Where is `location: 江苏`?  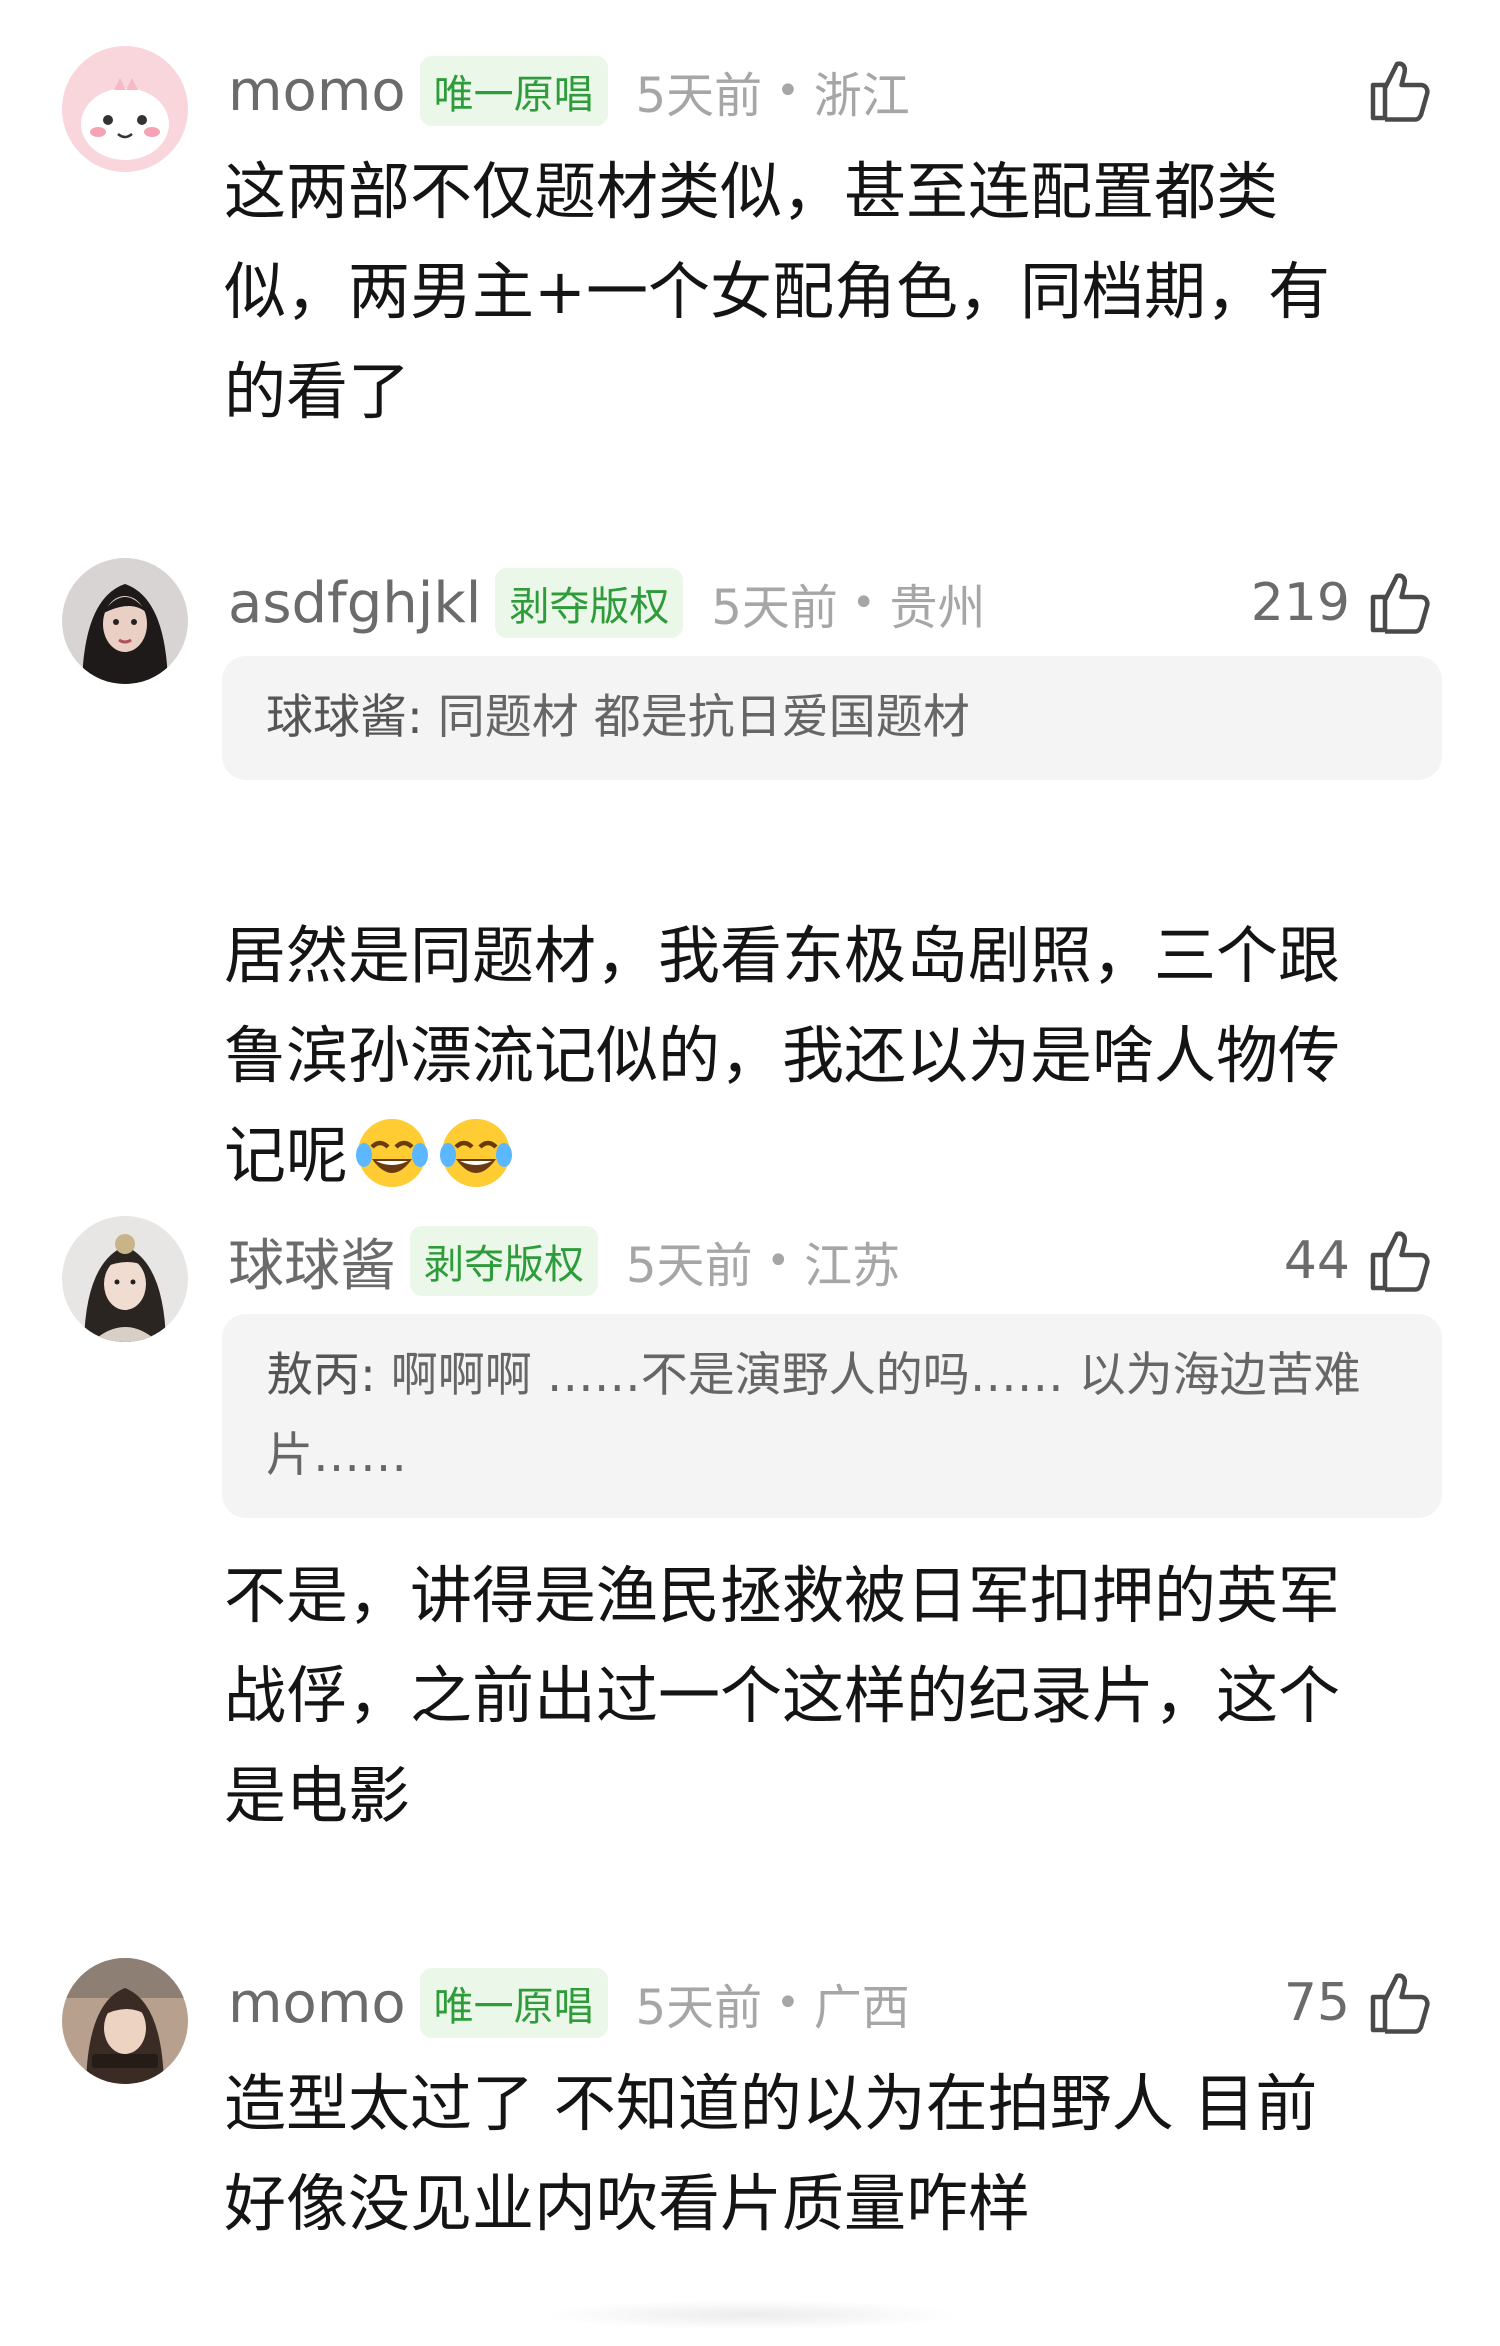
location: 江苏 is located at coordinates (852, 1266).